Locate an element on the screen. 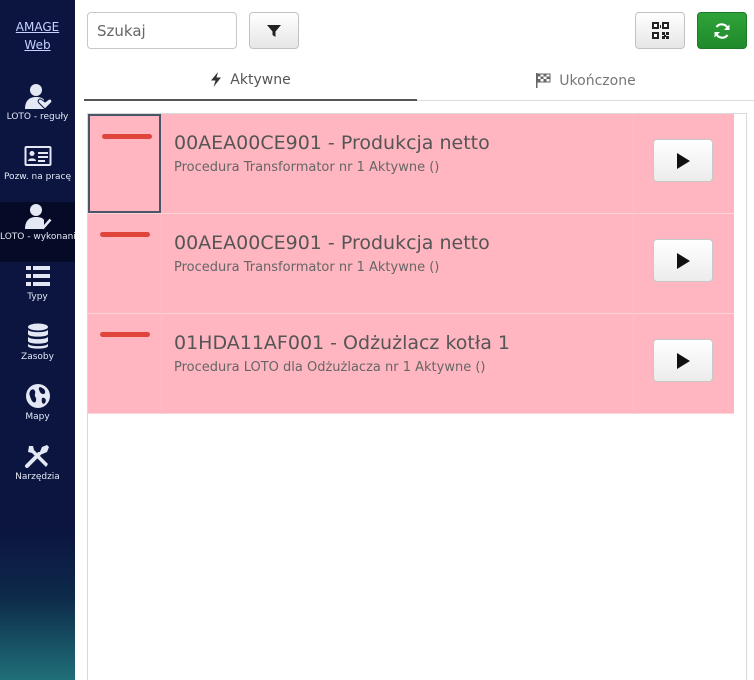  search-input is located at coordinates (162, 30).